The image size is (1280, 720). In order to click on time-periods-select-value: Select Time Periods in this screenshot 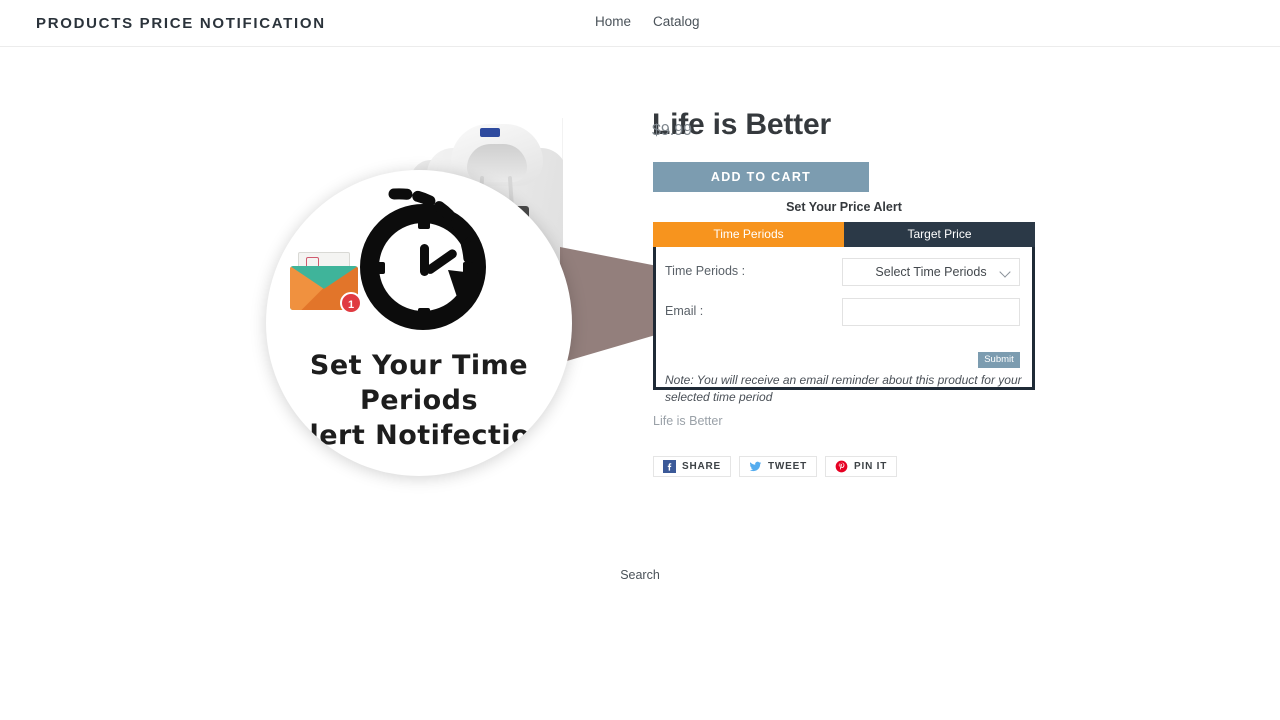, I will do `click(931, 272)`.